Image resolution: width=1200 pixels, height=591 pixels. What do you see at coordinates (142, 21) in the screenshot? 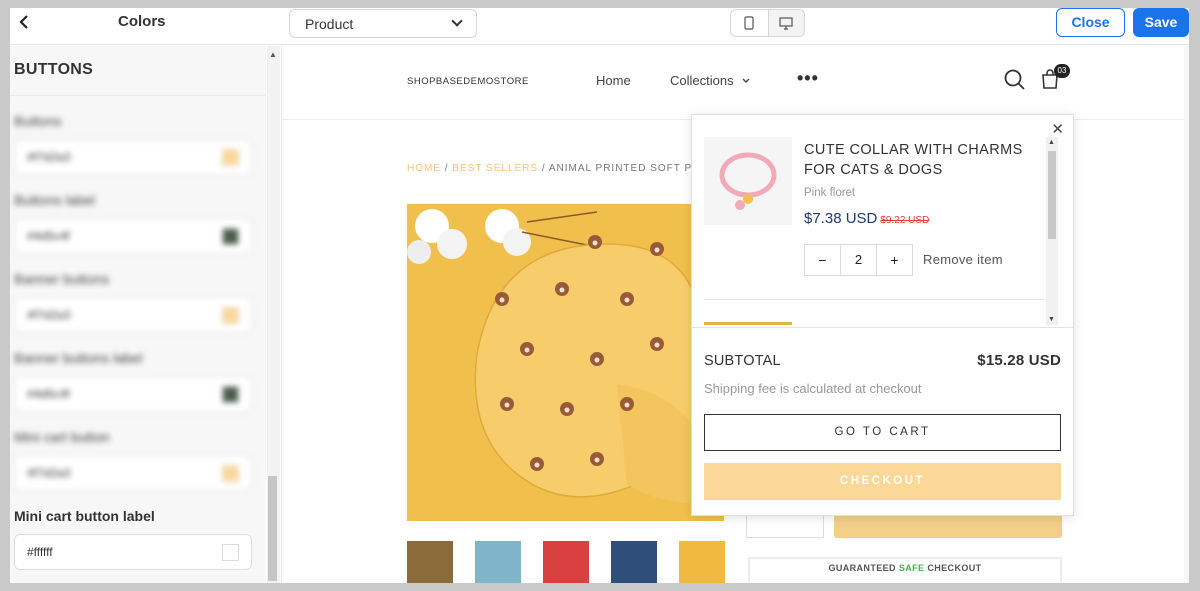
I see `panel-title: Colors` at bounding box center [142, 21].